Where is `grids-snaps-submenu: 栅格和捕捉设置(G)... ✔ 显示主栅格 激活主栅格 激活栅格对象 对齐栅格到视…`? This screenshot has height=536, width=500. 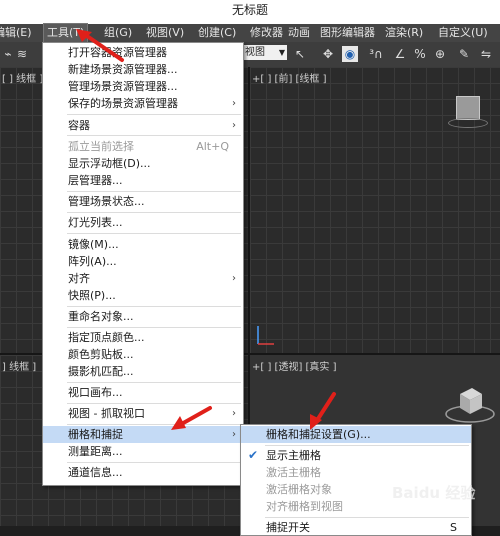 grids-snaps-submenu: 栅格和捕捉设置(G)... ✔ 显示主栅格 激活主栅格 激活栅格对象 对齐栅格到视… is located at coordinates (356, 480).